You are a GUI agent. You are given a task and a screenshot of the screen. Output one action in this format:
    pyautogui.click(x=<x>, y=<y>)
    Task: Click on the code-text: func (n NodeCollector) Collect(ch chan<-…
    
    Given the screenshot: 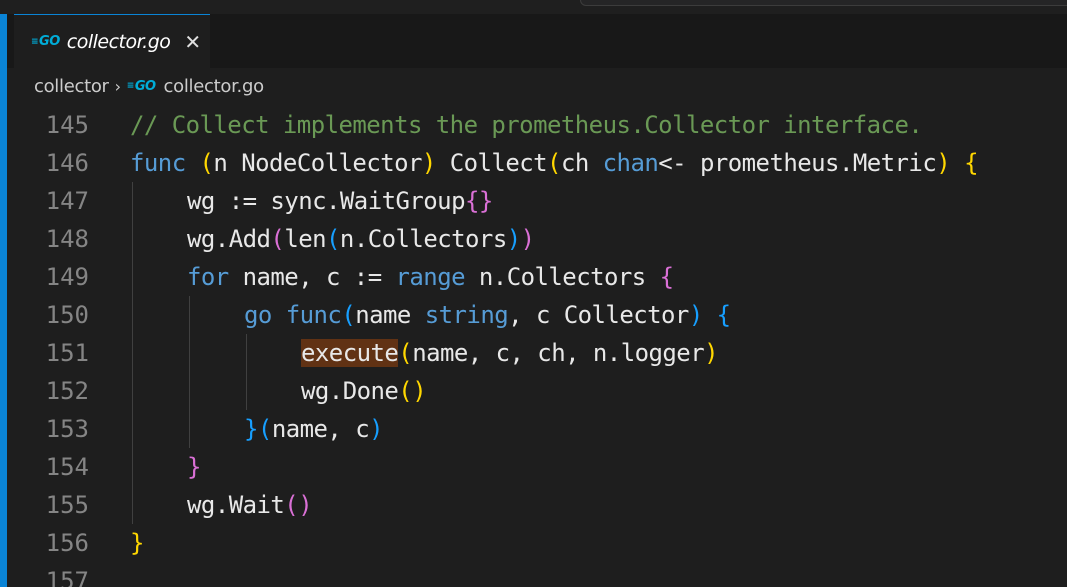 What is the action you would take?
    pyautogui.click(x=554, y=163)
    